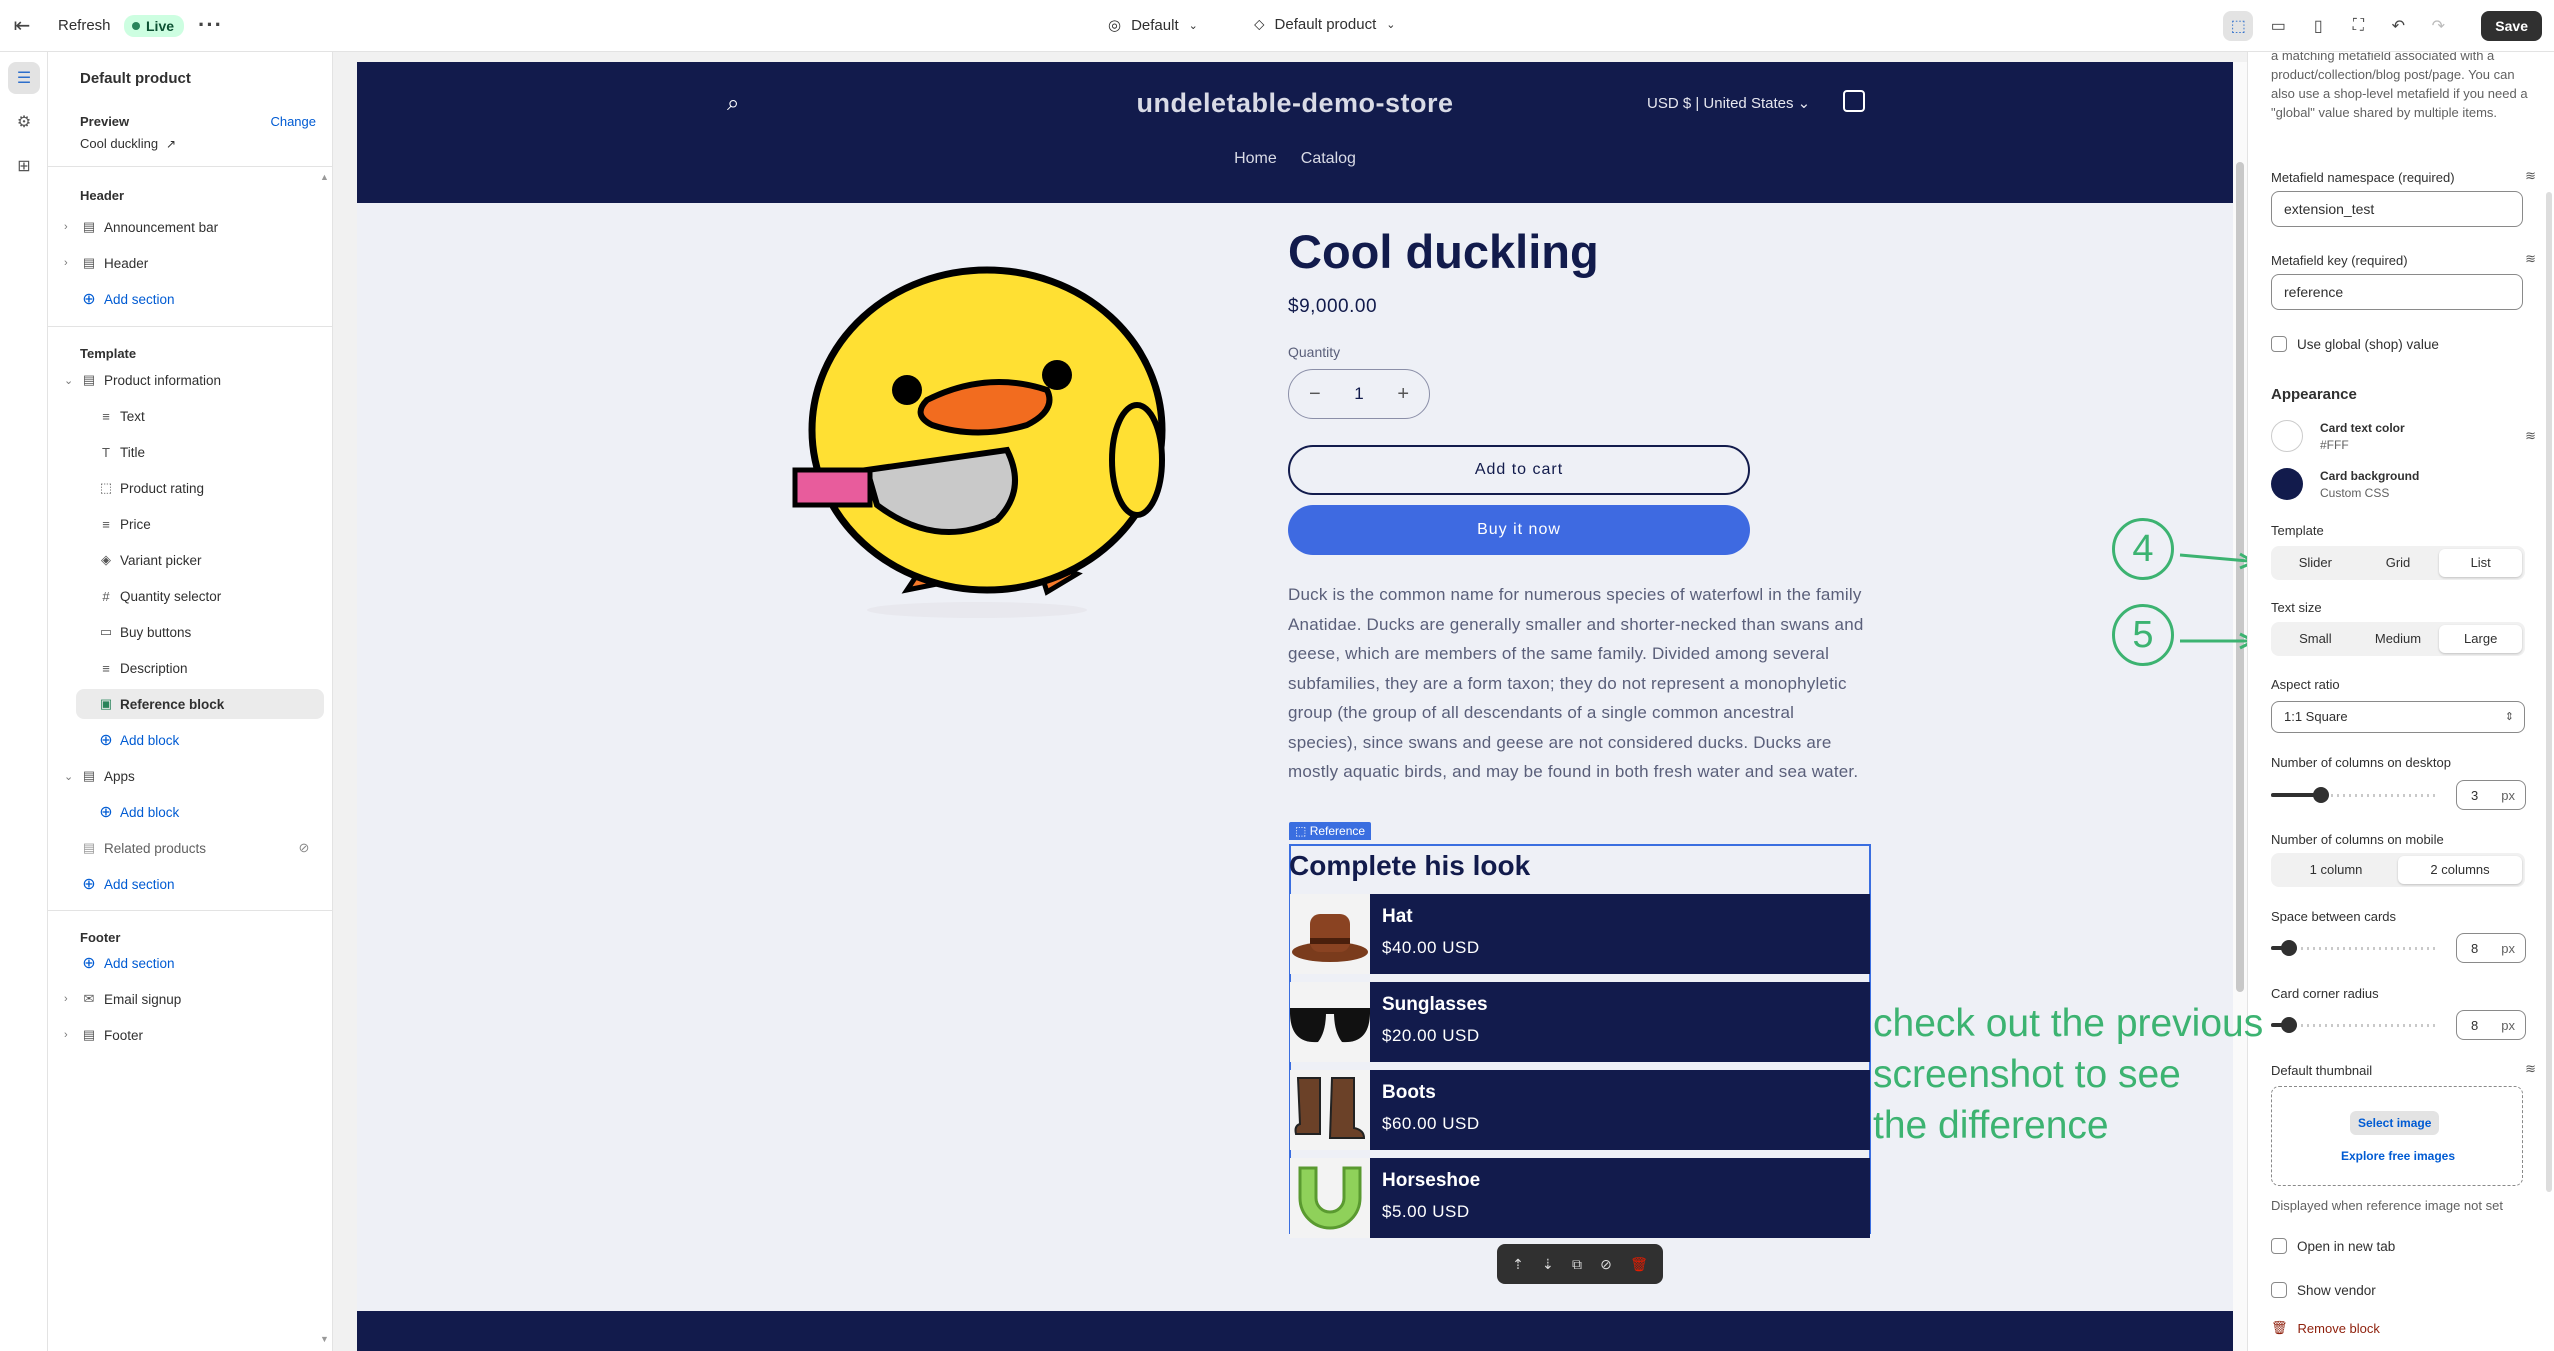 This screenshot has width=2554, height=1351. I want to click on reference-card: Horseshoe $5.00 USD, so click(1580, 1198).